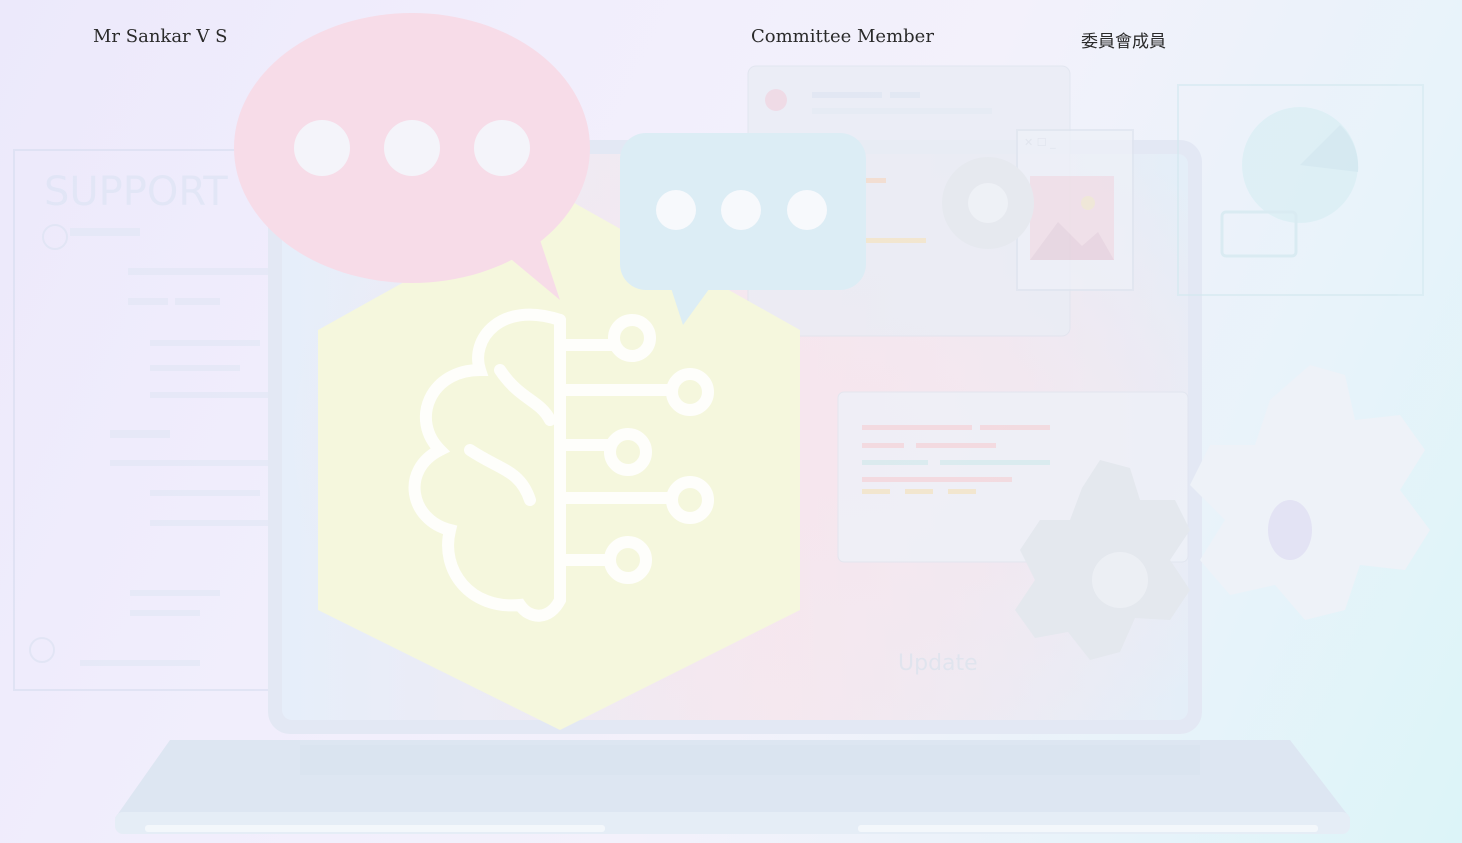 This screenshot has height=843, width=1462. Describe the element at coordinates (842, 36) in the screenshot. I see `member-role-english: Committee Member` at that location.